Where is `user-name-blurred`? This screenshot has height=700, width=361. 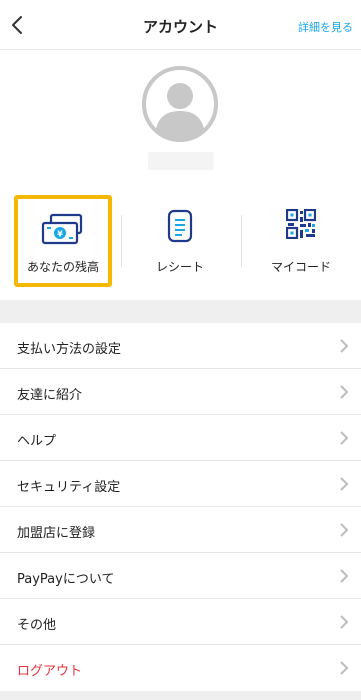
user-name-blurred is located at coordinates (181, 161).